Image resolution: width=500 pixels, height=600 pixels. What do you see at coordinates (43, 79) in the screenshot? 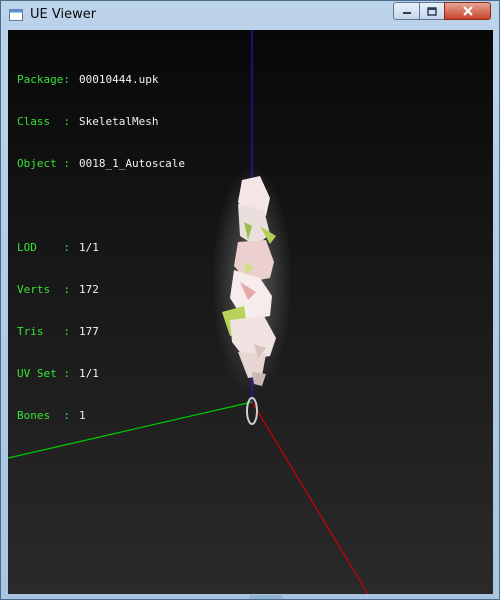
I see `package-label: Package:` at bounding box center [43, 79].